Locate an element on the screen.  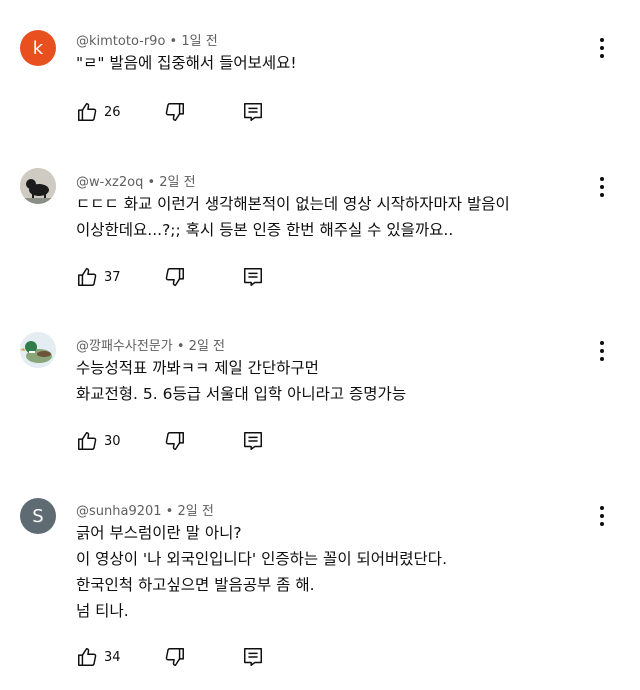
comment-time: 2일 전 is located at coordinates (195, 511).